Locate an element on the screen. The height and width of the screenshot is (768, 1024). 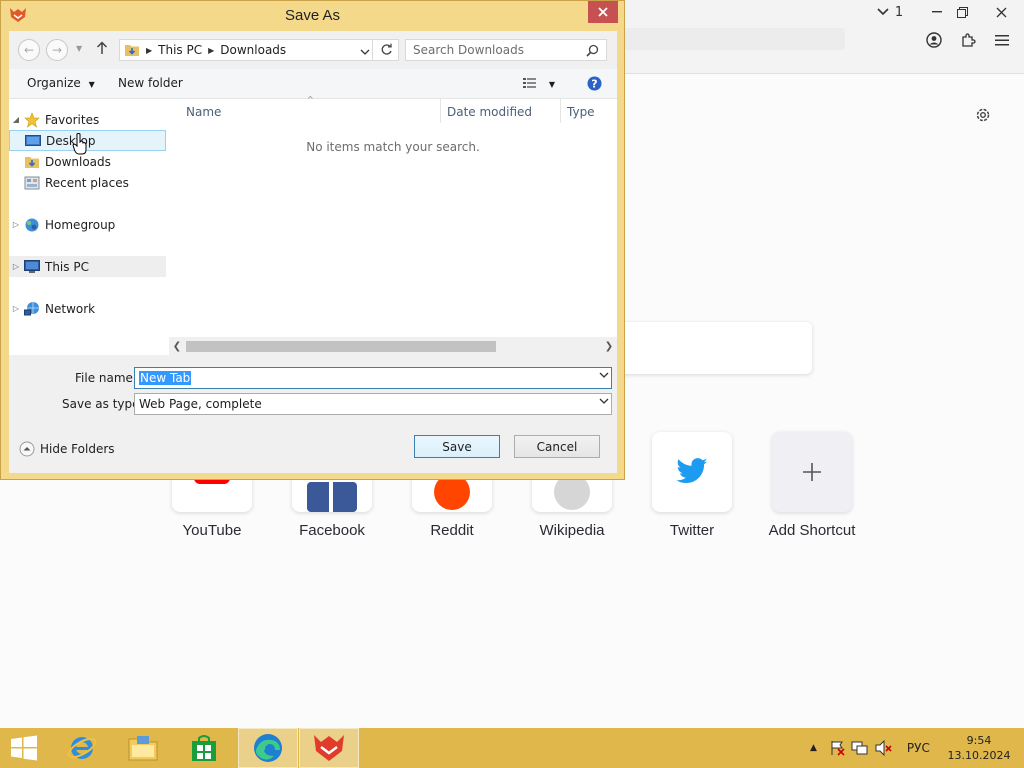
account-button is located at coordinates (934, 40).